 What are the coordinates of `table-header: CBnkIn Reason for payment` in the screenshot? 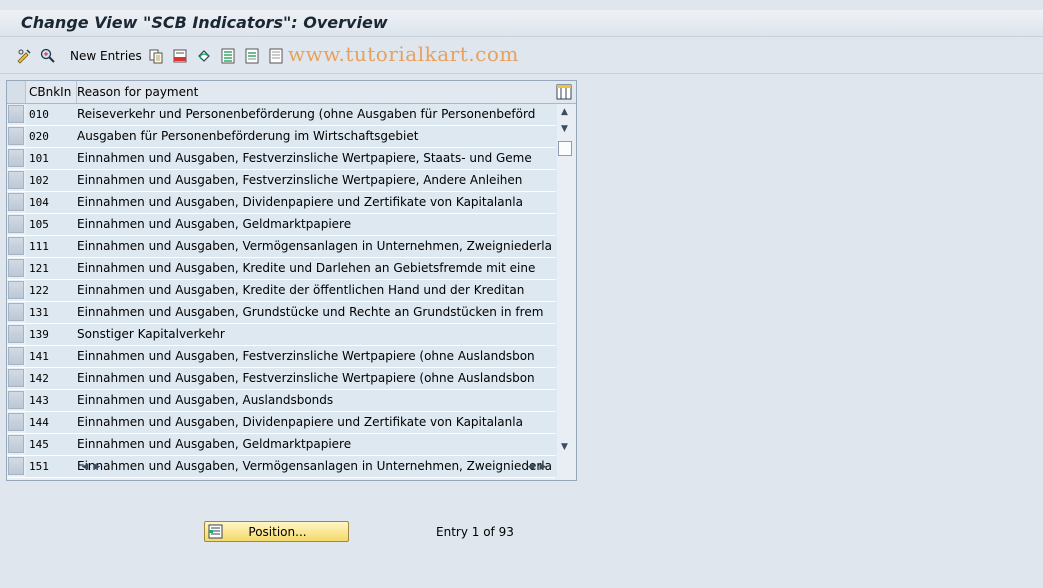 It's located at (291, 92).